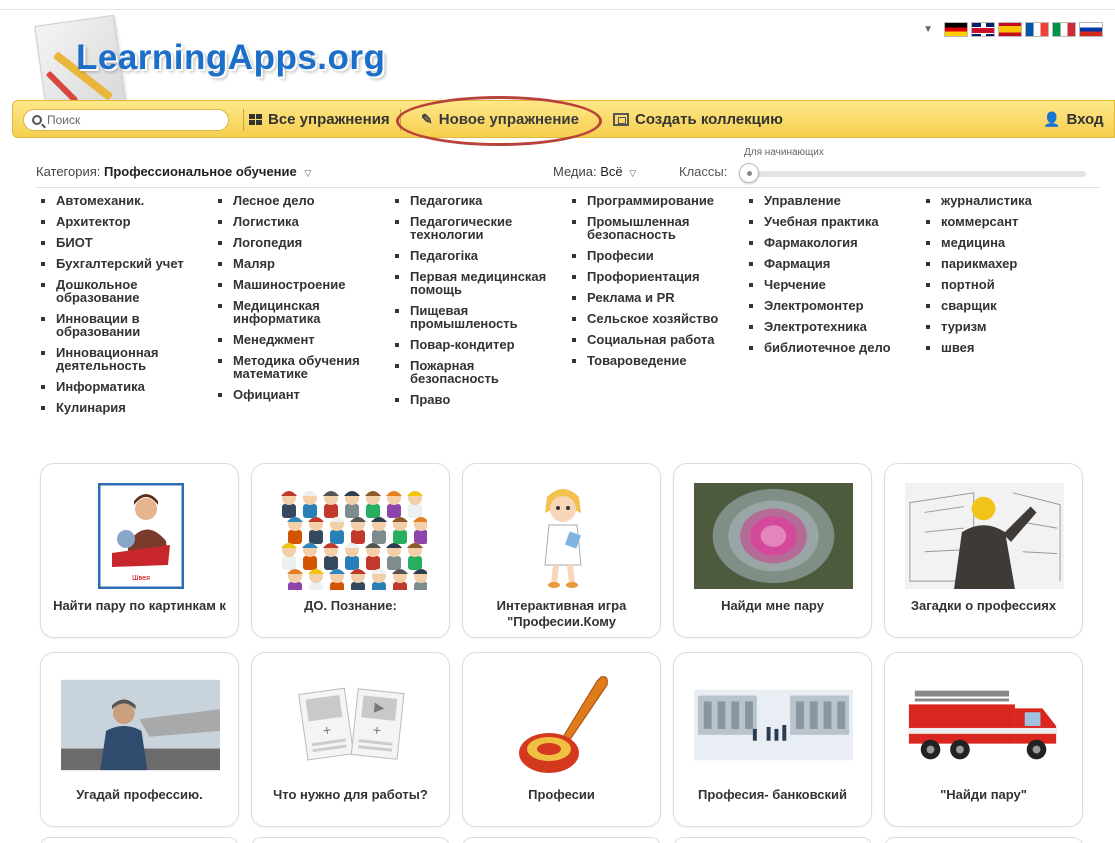 This screenshot has width=1115, height=843. Describe the element at coordinates (123, 242) in the screenshot. I see `category-link: БИОТ` at that location.